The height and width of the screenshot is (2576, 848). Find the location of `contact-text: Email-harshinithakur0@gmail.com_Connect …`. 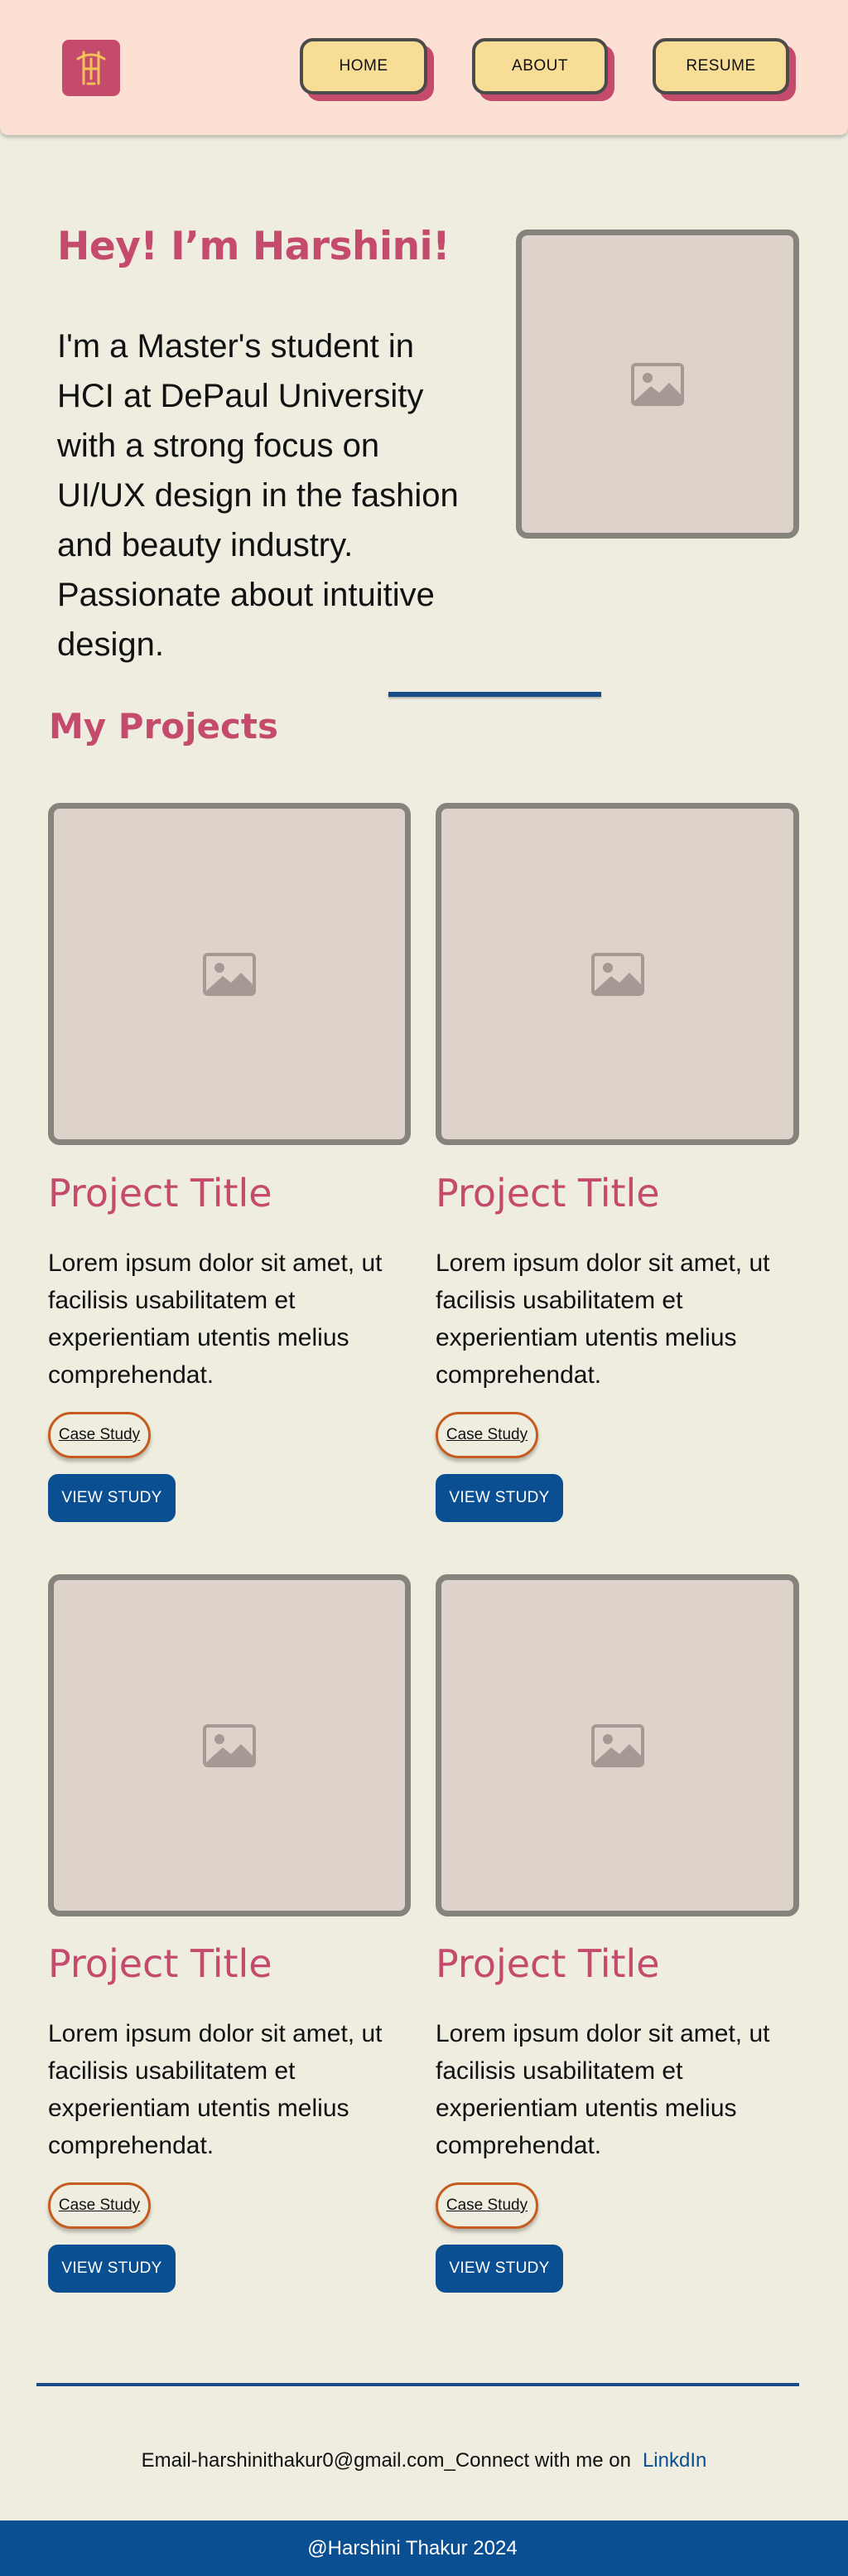

contact-text: Email-harshinithakur0@gmail.com_Connect … is located at coordinates (386, 2460).